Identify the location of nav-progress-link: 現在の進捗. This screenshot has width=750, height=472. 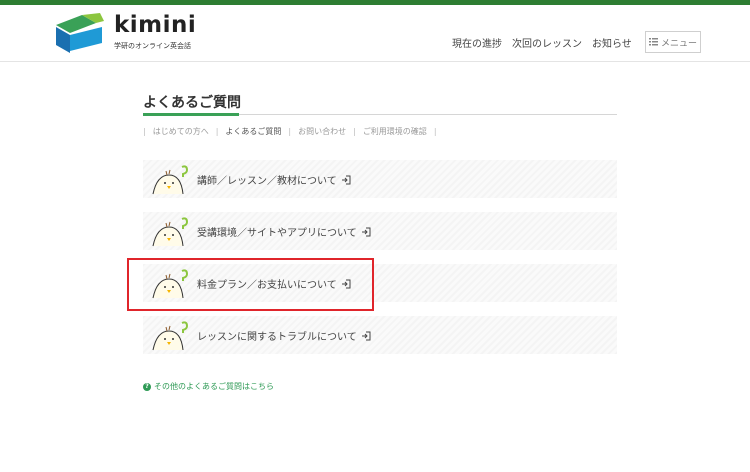
(477, 42).